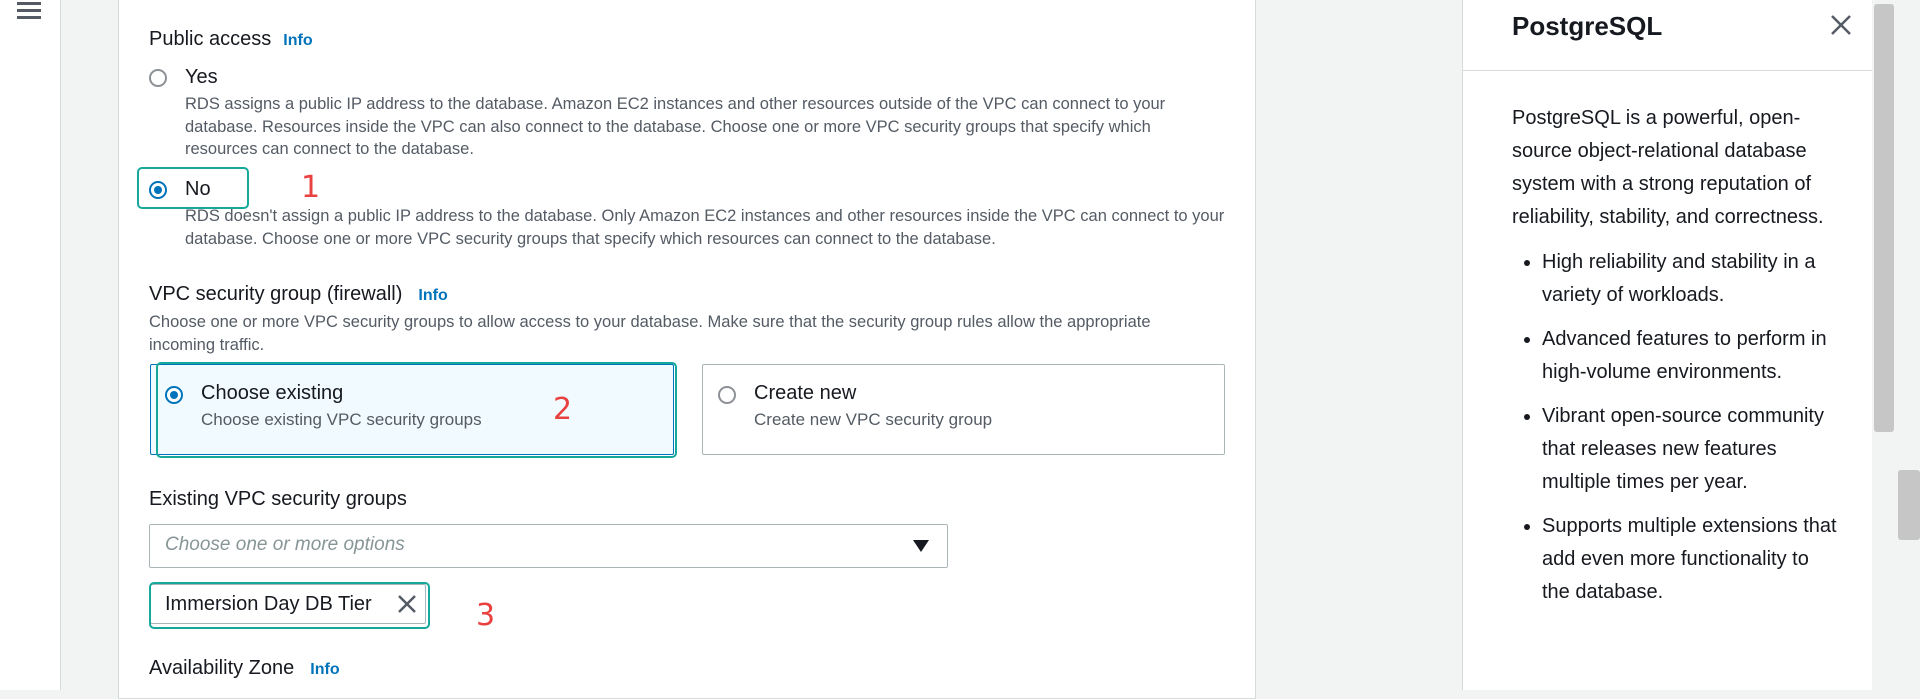 Image resolution: width=1920 pixels, height=699 pixels. I want to click on hamburger-icon, so click(29, 11).